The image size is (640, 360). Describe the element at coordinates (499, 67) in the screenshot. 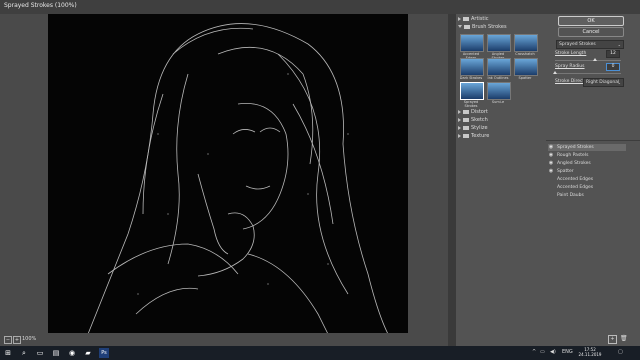

I see `thumb-ink-outlines` at that location.